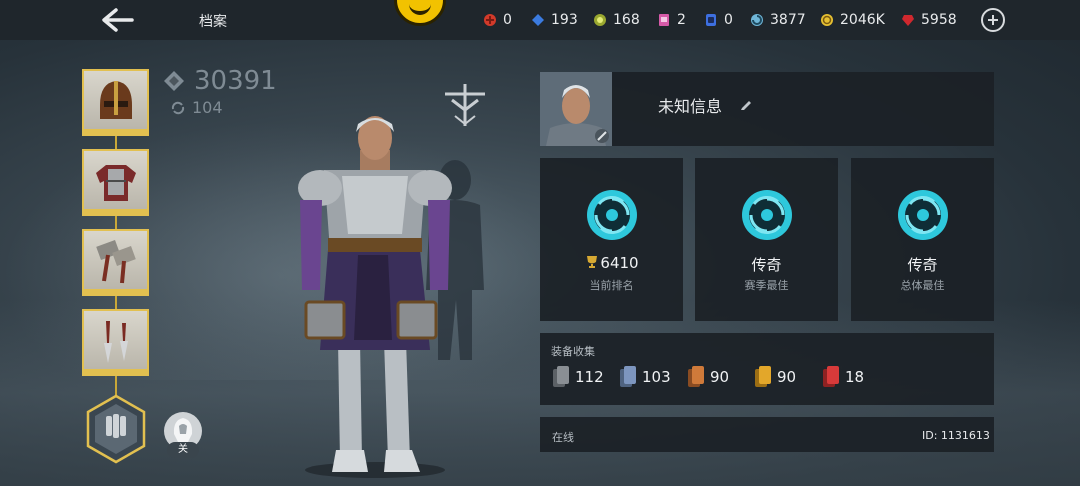 The image size is (1080, 486). I want to click on back-arrow-icon, so click(118, 20).